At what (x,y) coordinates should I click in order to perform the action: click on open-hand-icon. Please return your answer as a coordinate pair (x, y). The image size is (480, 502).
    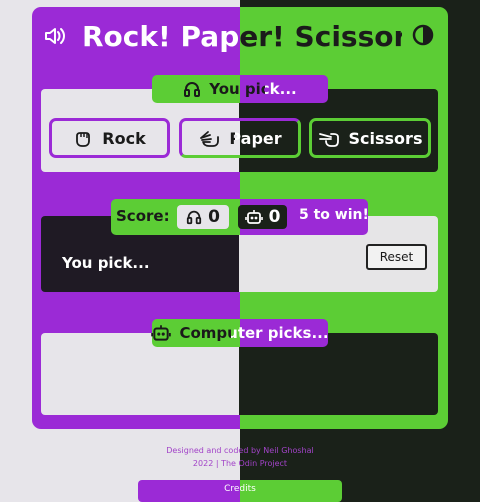
    Looking at the image, I should click on (209, 138).